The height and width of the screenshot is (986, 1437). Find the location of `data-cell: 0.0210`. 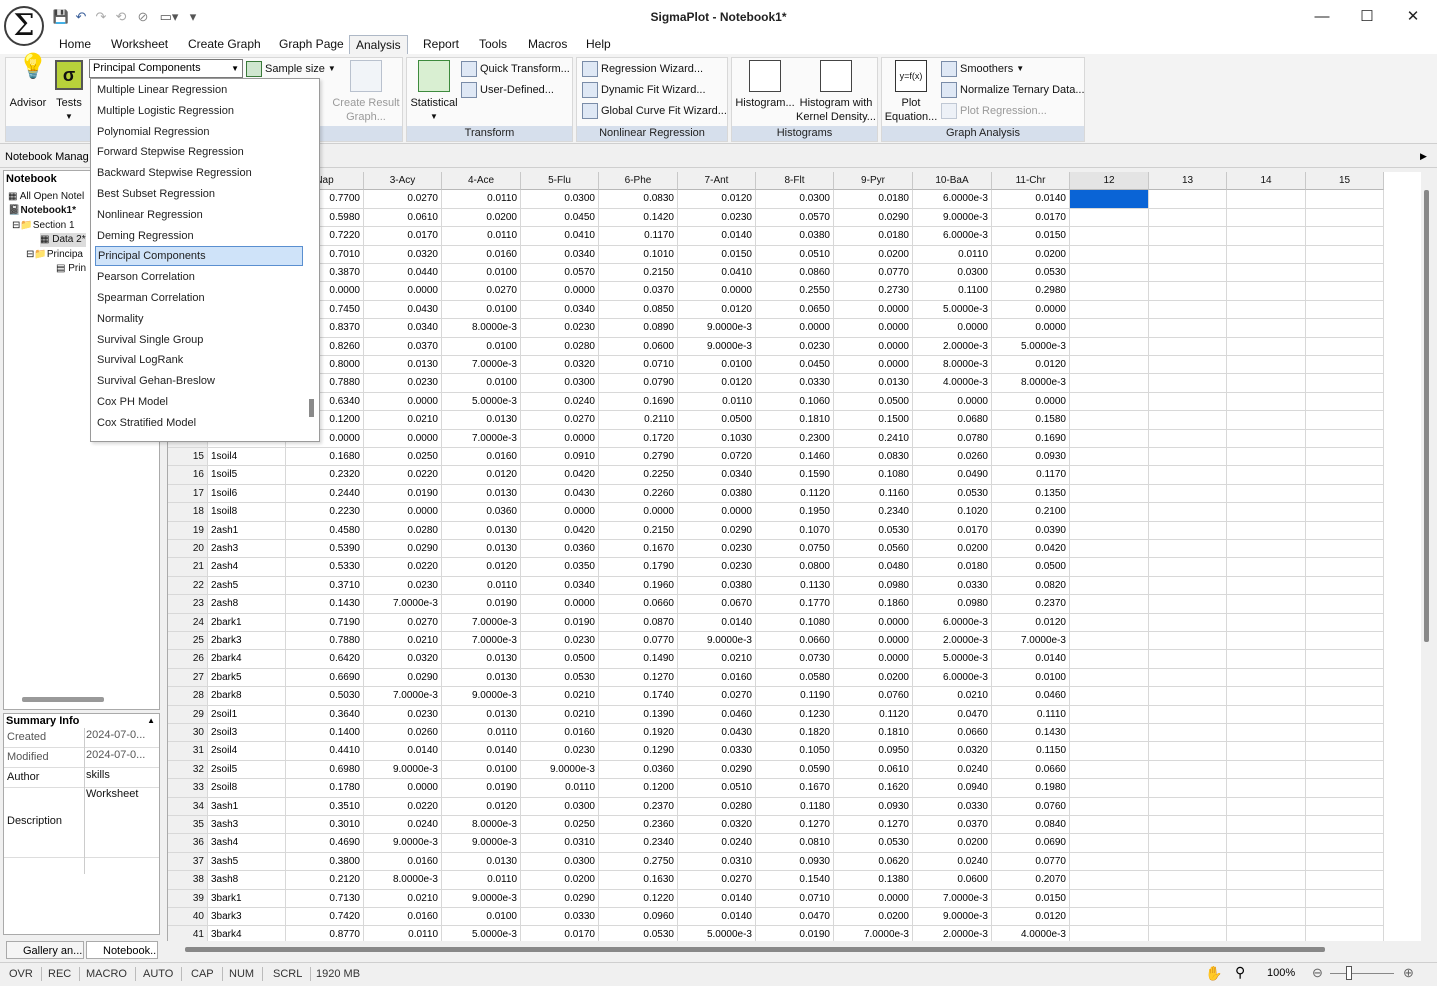

data-cell: 0.0210 is located at coordinates (952, 696).